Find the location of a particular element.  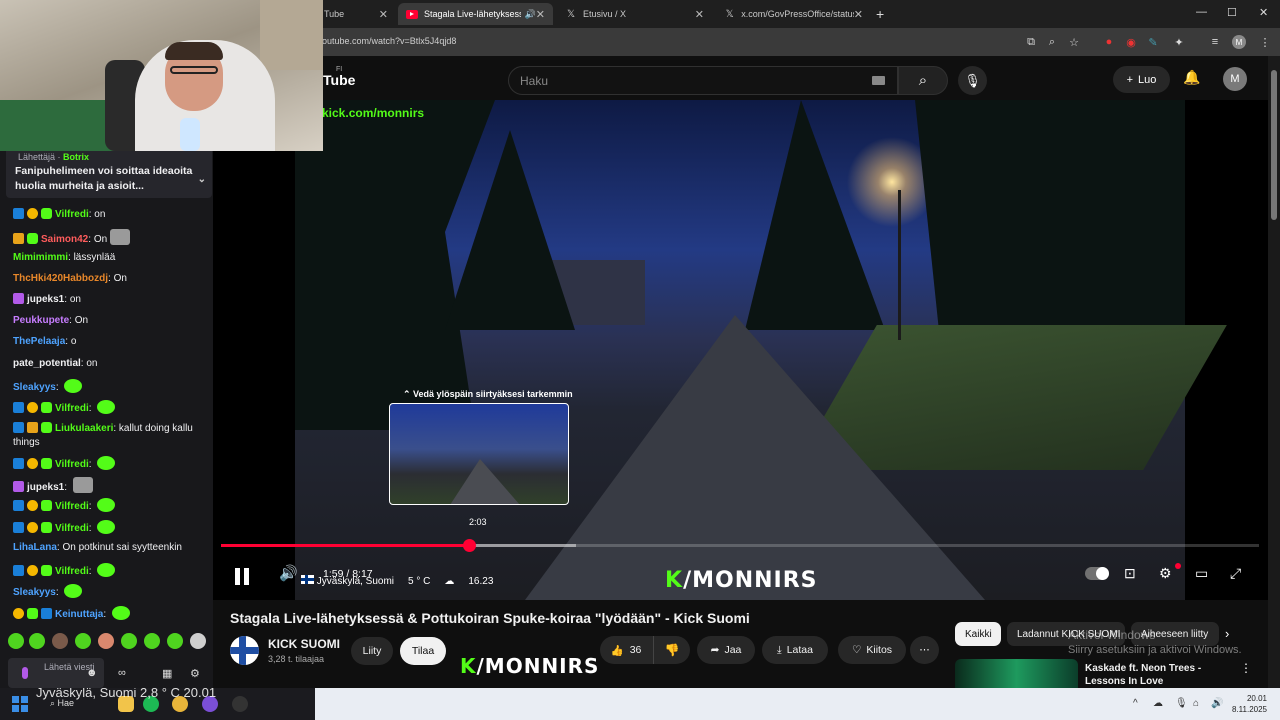

extension-icon: ● is located at coordinates (1109, 42).